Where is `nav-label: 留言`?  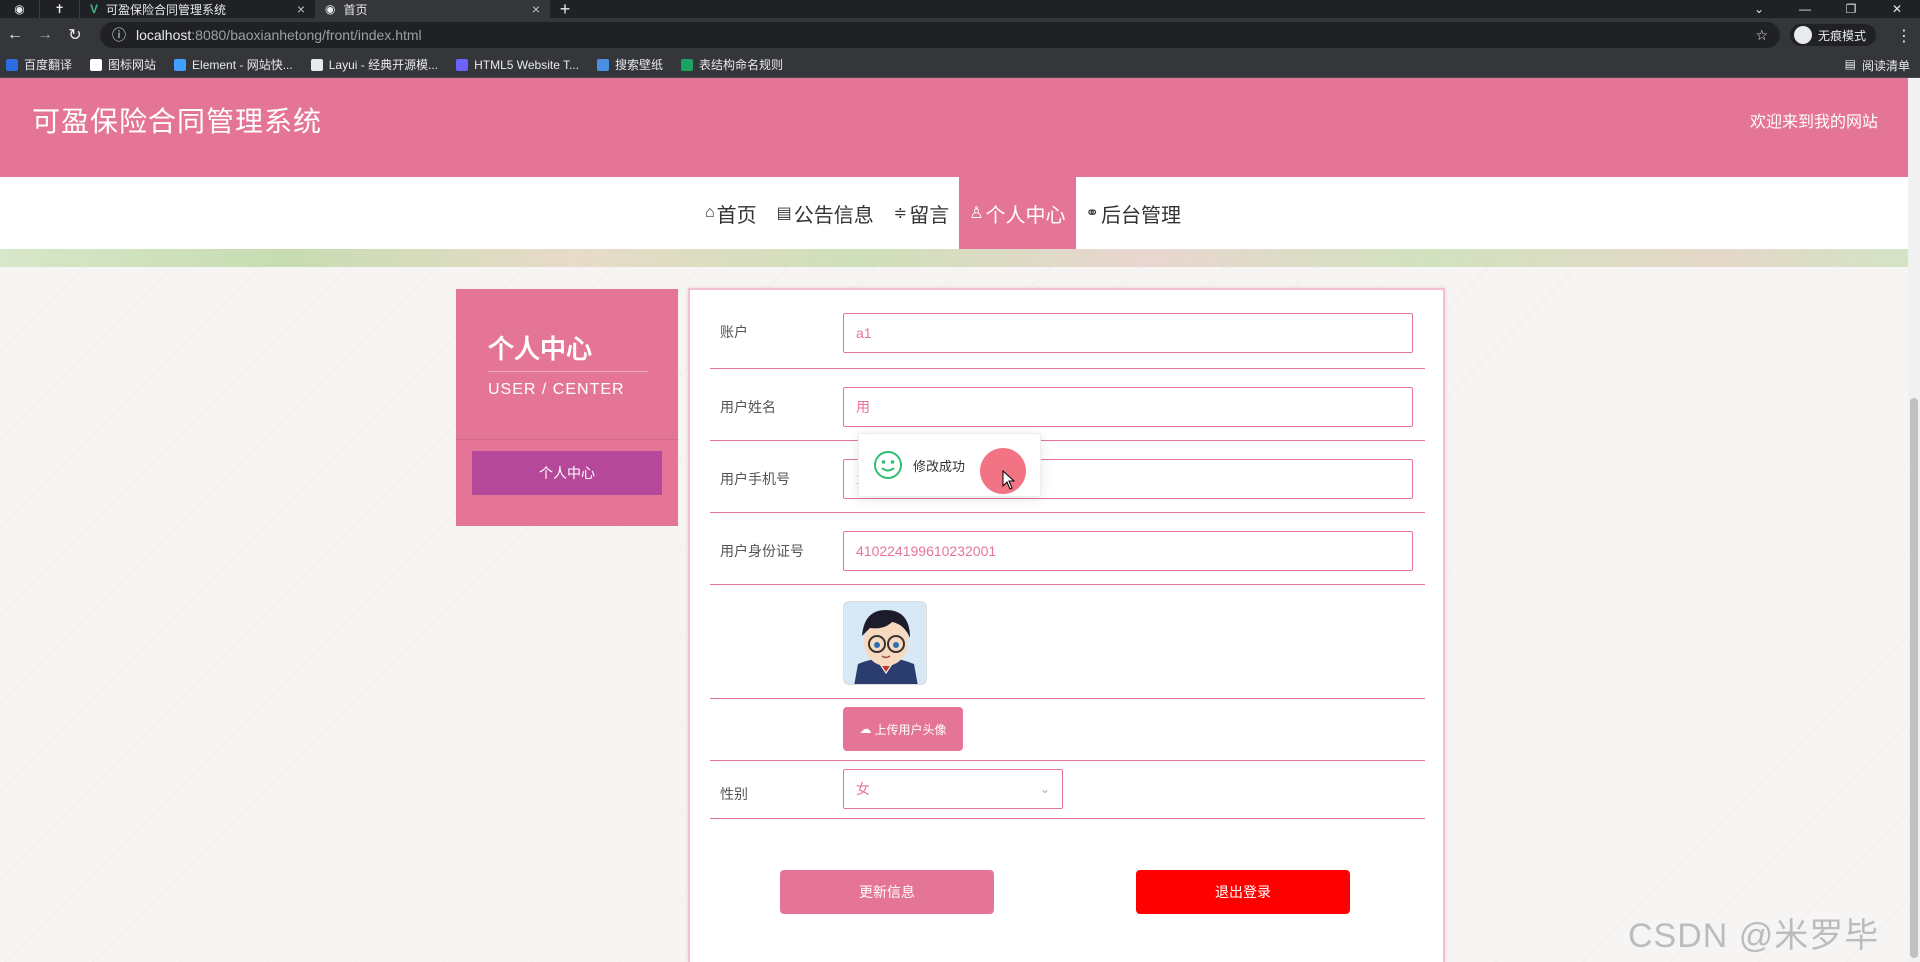 nav-label: 留言 is located at coordinates (929, 215).